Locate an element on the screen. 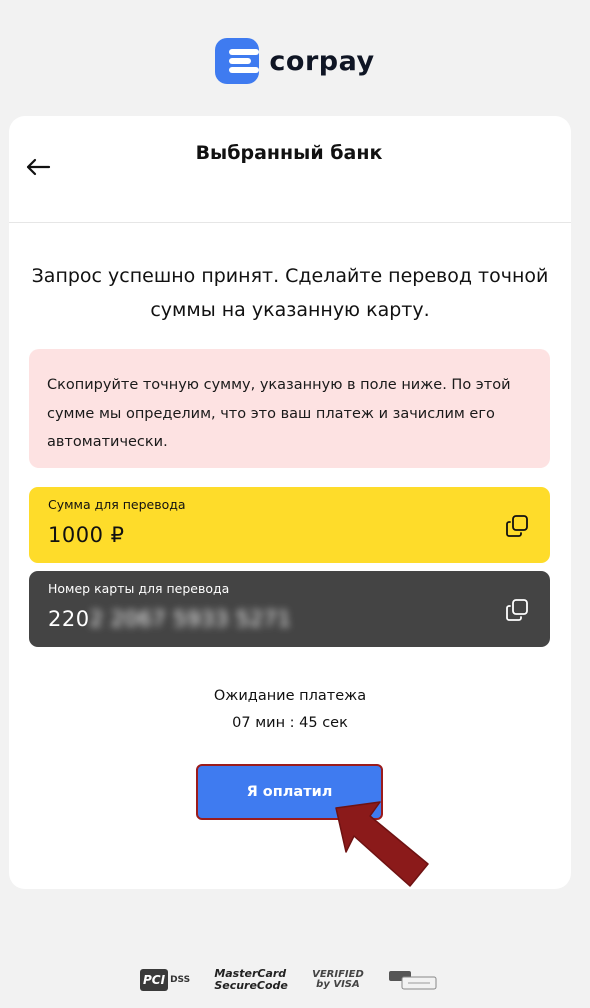 This screenshot has height=1008, width=590. mastercard-securecode-badge: MasterCard SecureCode is located at coordinates (251, 980).